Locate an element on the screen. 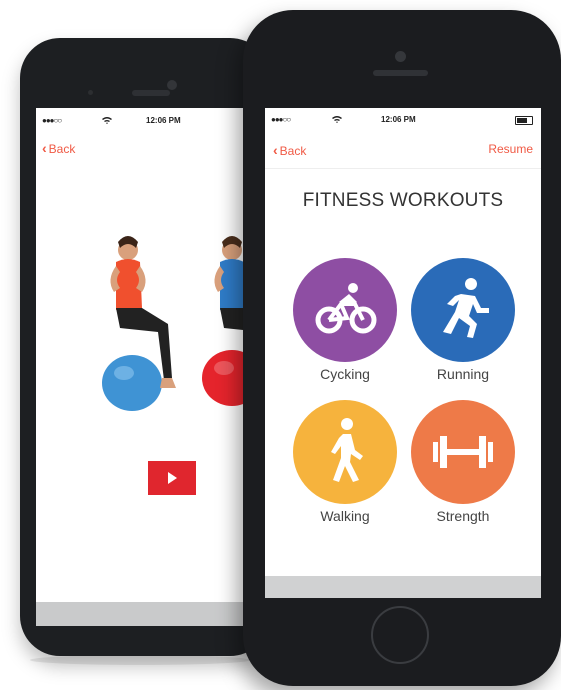  walker-icon is located at coordinates (347, 450).